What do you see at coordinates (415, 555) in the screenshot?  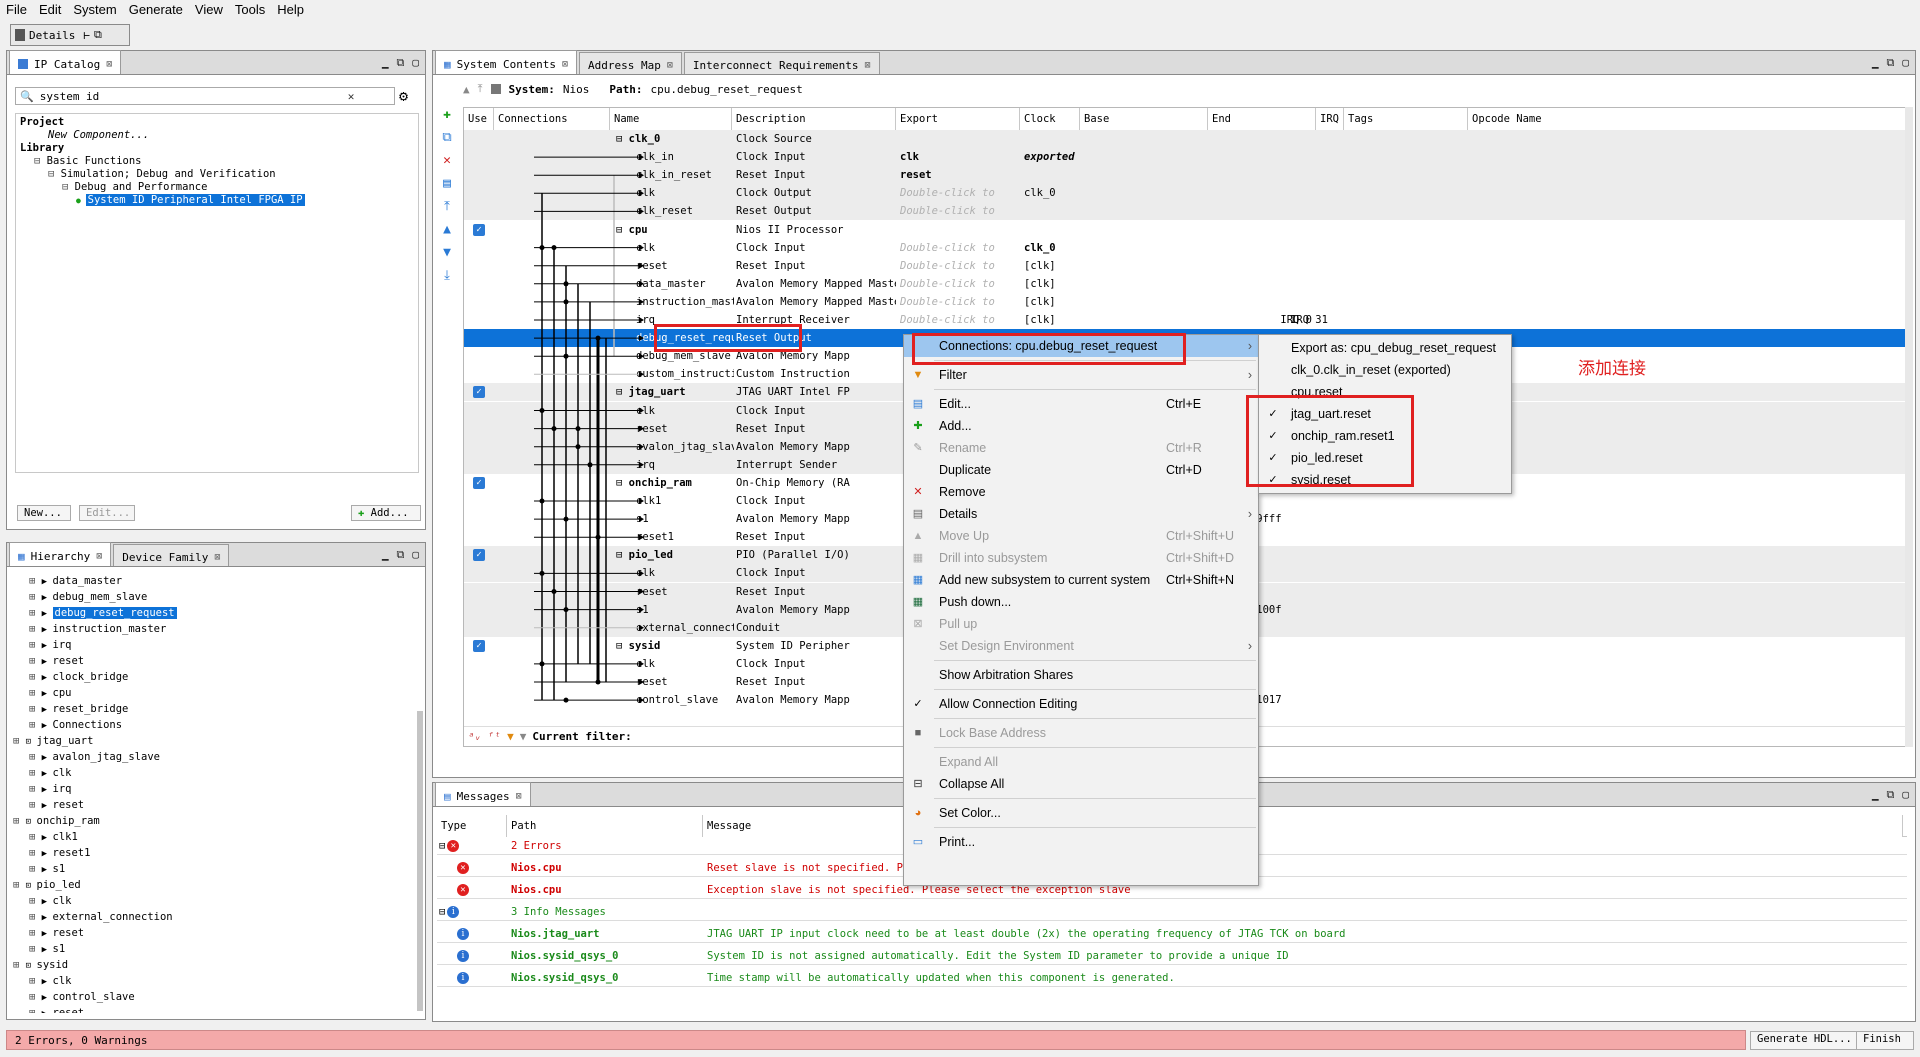 I see `maximize-icon: ▢` at bounding box center [415, 555].